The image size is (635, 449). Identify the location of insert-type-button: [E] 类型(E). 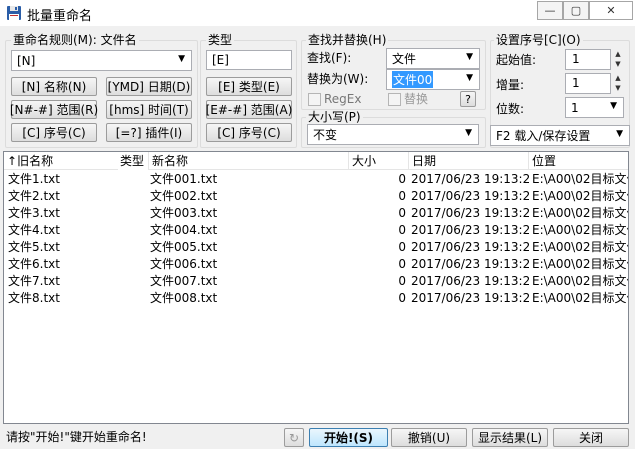
(249, 86).